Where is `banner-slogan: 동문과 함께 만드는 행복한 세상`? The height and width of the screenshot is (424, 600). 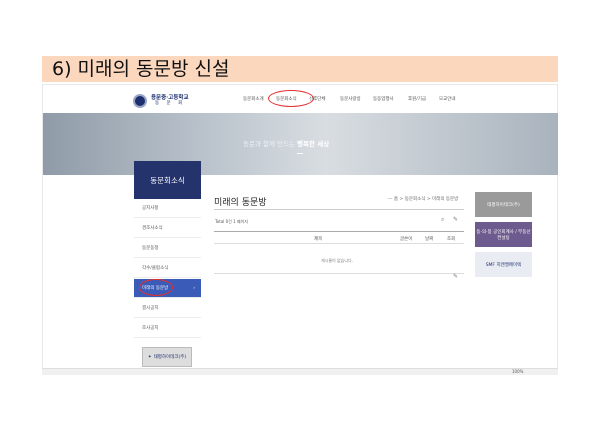
banner-slogan: 동문과 함께 만드는 행복한 세상 is located at coordinates (286, 144).